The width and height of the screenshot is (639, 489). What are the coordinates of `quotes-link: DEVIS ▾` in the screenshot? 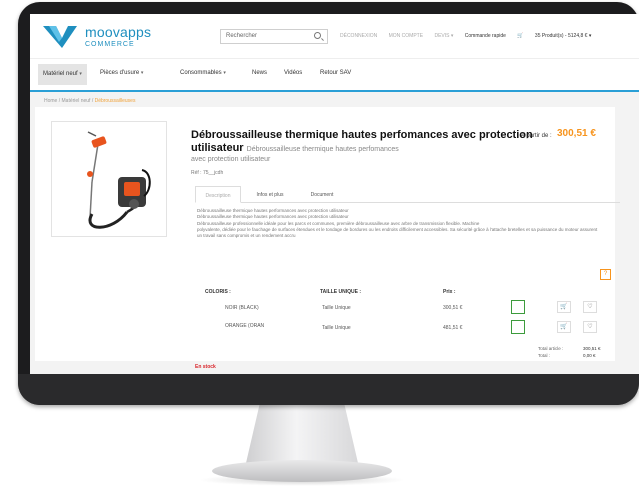 It's located at (443, 36).